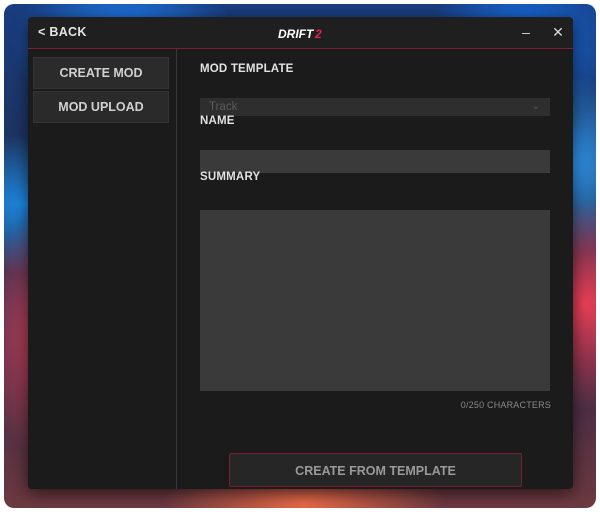 The image size is (600, 512). I want to click on name-label: NAME, so click(217, 121).